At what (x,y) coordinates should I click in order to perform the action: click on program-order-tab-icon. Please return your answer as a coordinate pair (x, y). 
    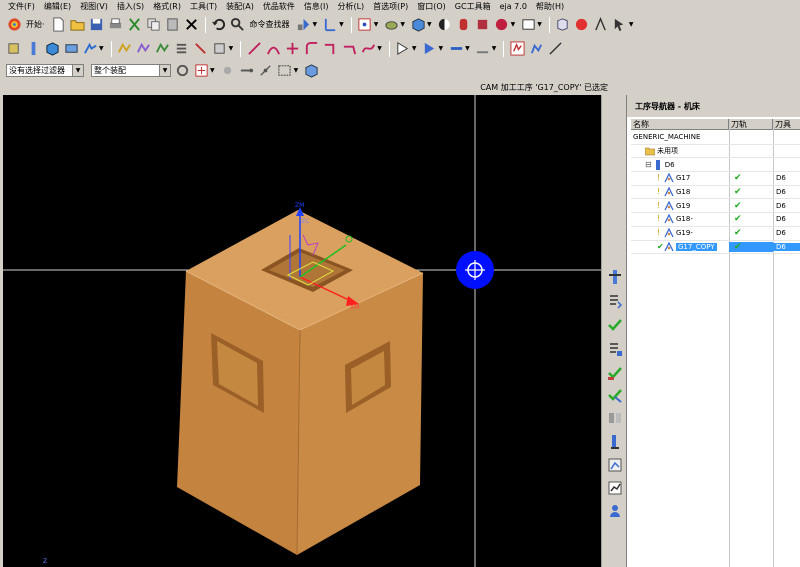
    Looking at the image, I should click on (614, 348).